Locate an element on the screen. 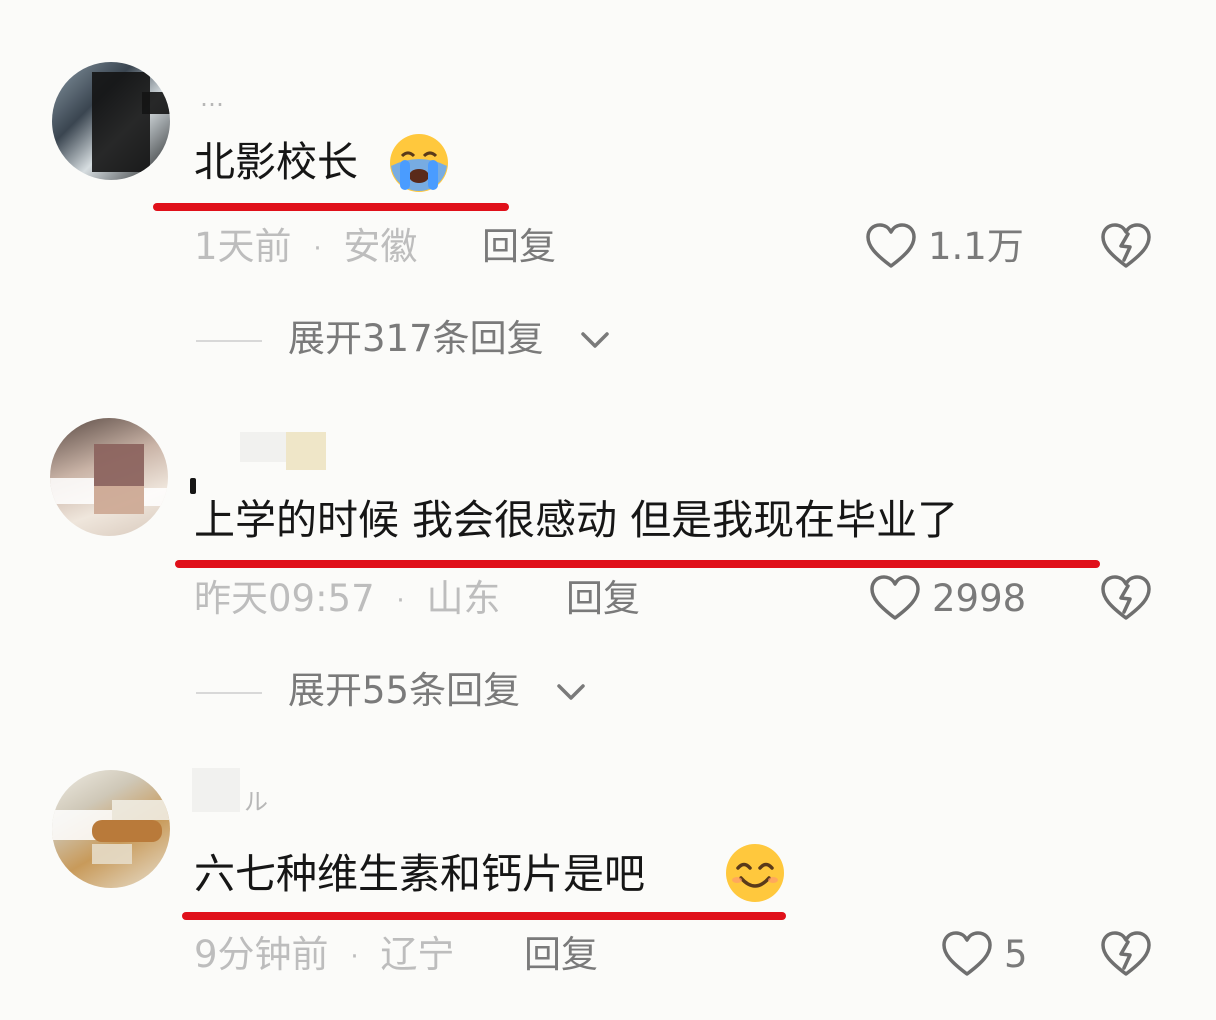  like-count: 5 is located at coordinates (1016, 954).